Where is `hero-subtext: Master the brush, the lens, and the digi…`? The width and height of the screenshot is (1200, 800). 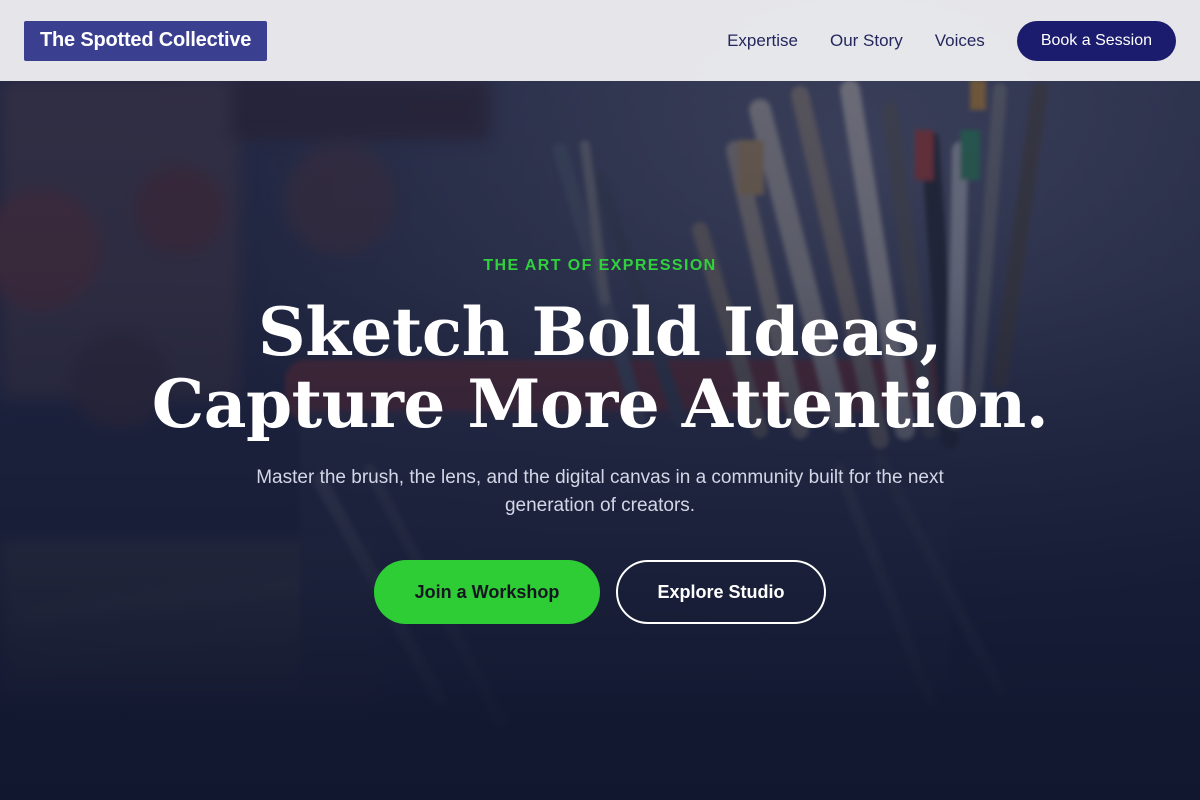 hero-subtext: Master the brush, the lens, and the digi… is located at coordinates (600, 491).